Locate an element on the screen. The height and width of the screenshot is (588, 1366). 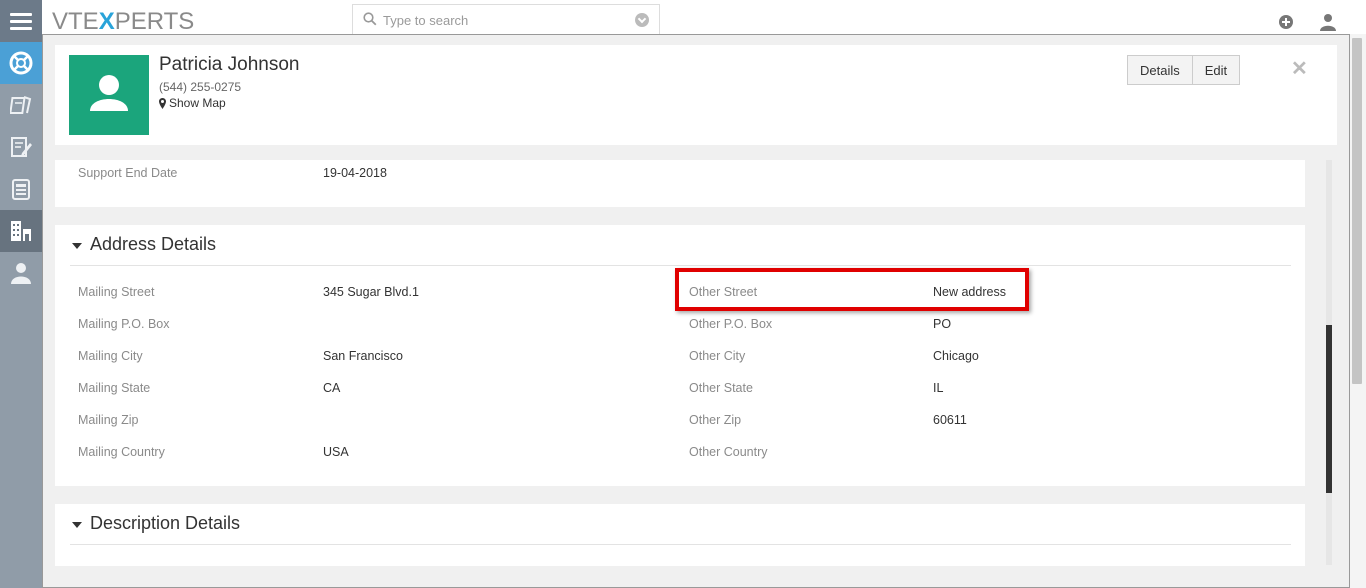
other-city-label: Other City is located at coordinates (717, 356).